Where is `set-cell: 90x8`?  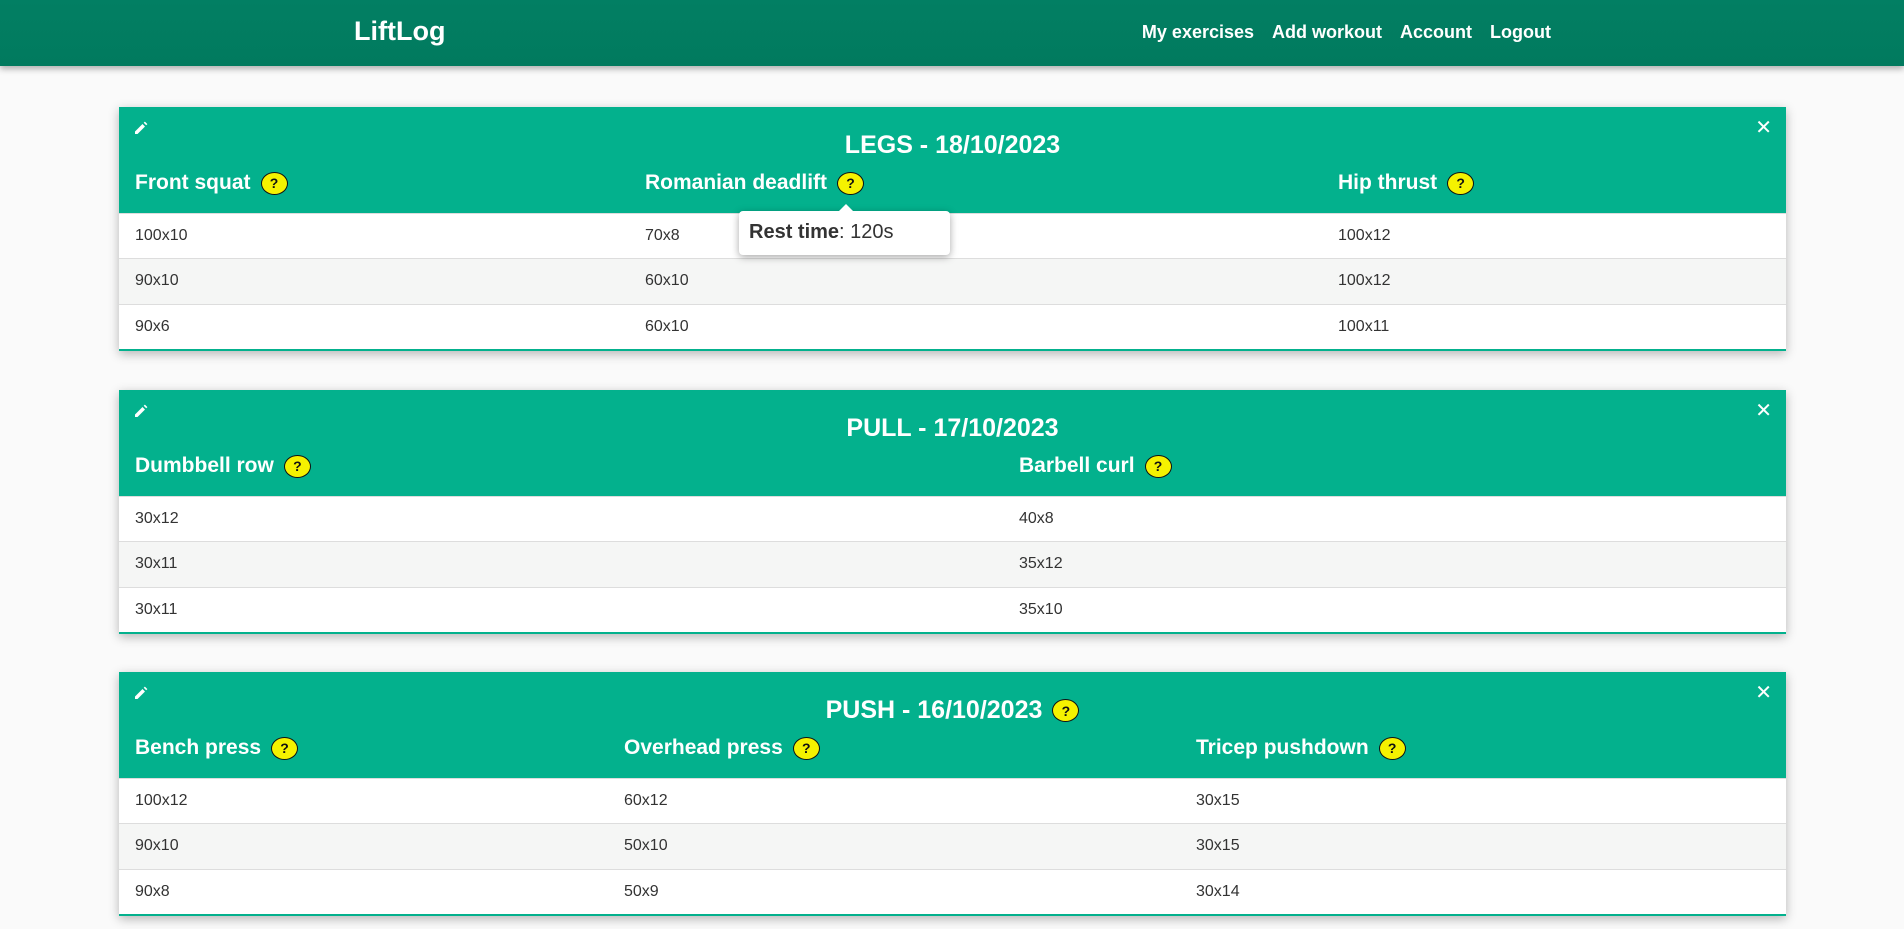
set-cell: 90x8 is located at coordinates (152, 891).